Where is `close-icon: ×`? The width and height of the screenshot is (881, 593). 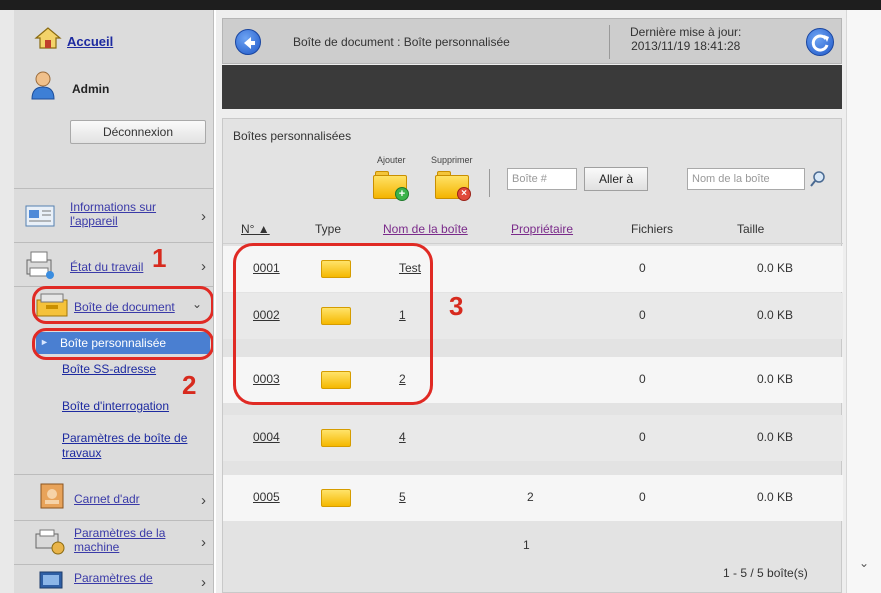
close-icon: × is located at coordinates (464, 194).